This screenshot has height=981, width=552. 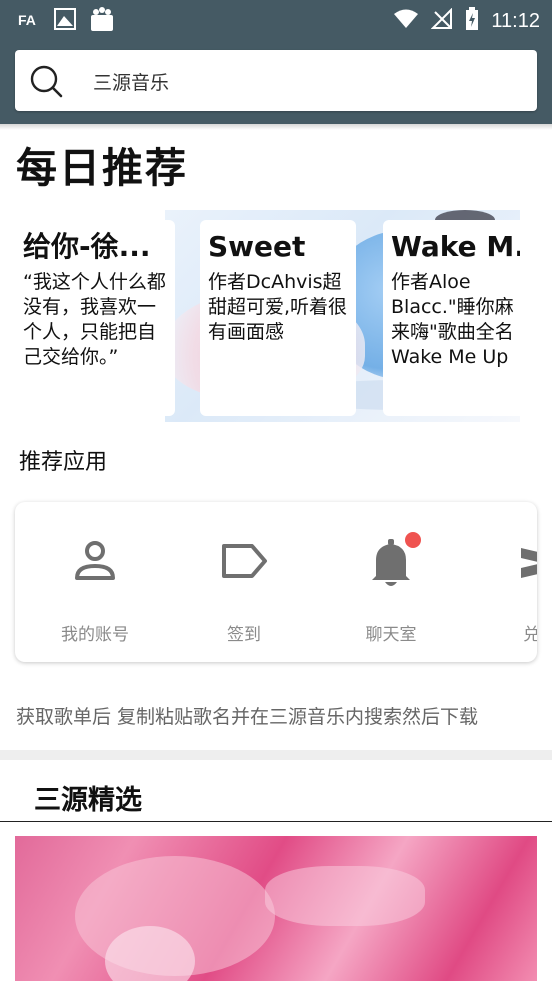 What do you see at coordinates (276, 821) in the screenshot?
I see `picks-underline` at bounding box center [276, 821].